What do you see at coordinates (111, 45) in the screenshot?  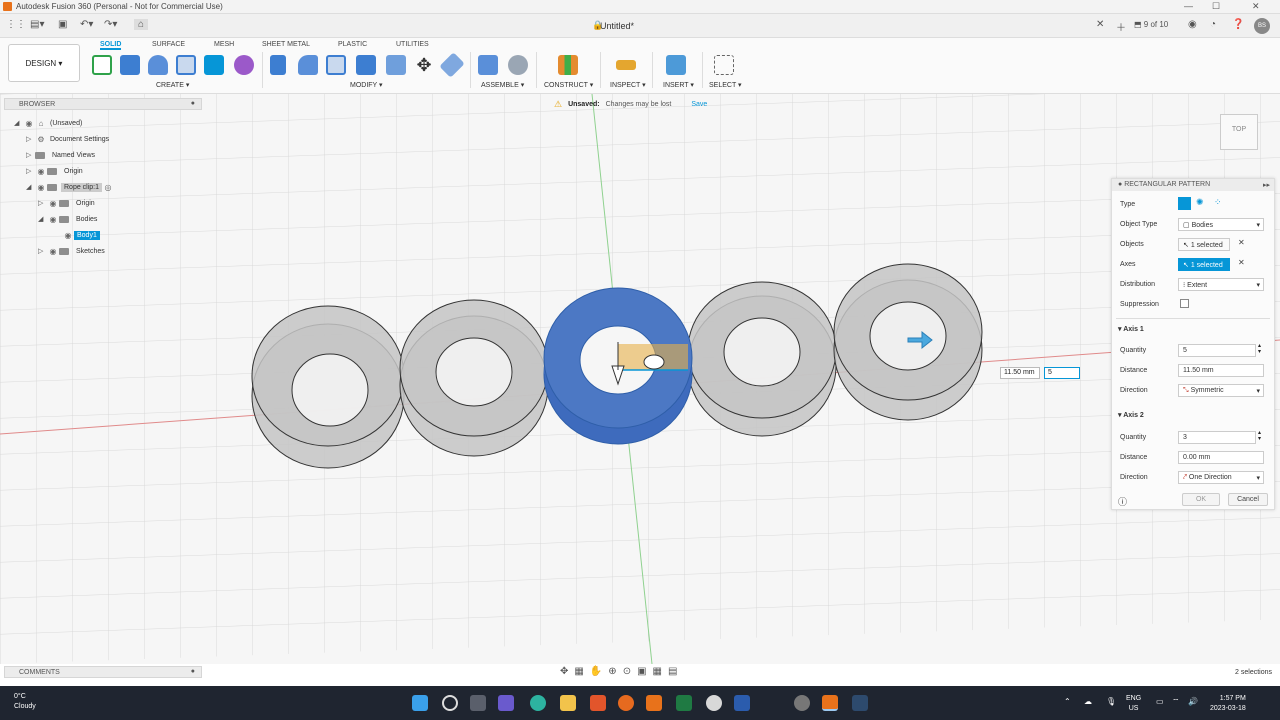 I see `tab-solid: SOLID` at bounding box center [111, 45].